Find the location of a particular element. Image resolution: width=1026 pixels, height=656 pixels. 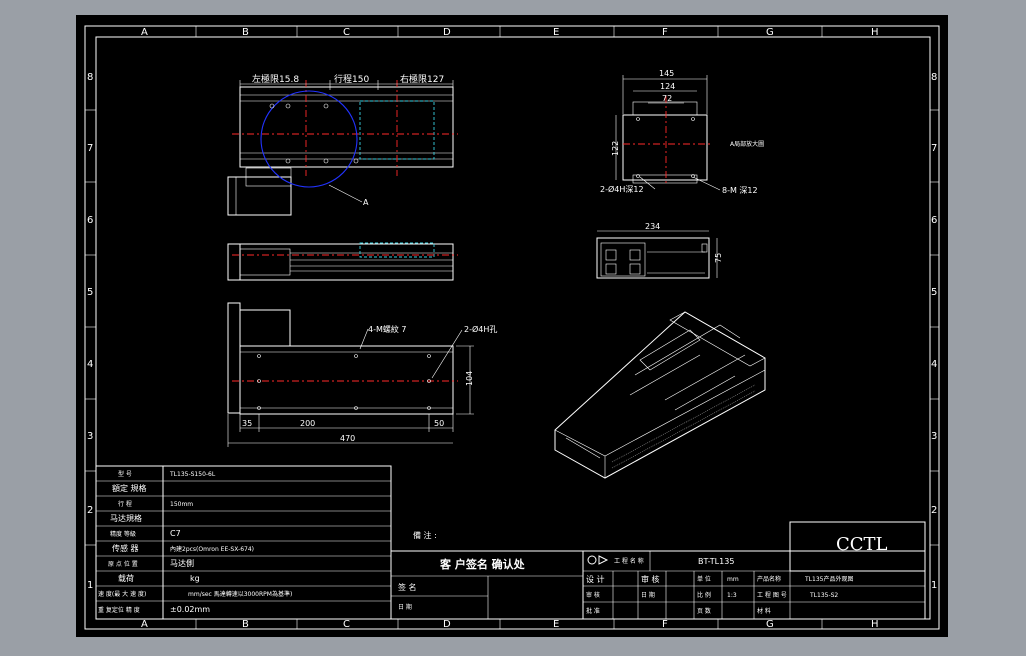

param-label: 载荷 is located at coordinates (126, 578).